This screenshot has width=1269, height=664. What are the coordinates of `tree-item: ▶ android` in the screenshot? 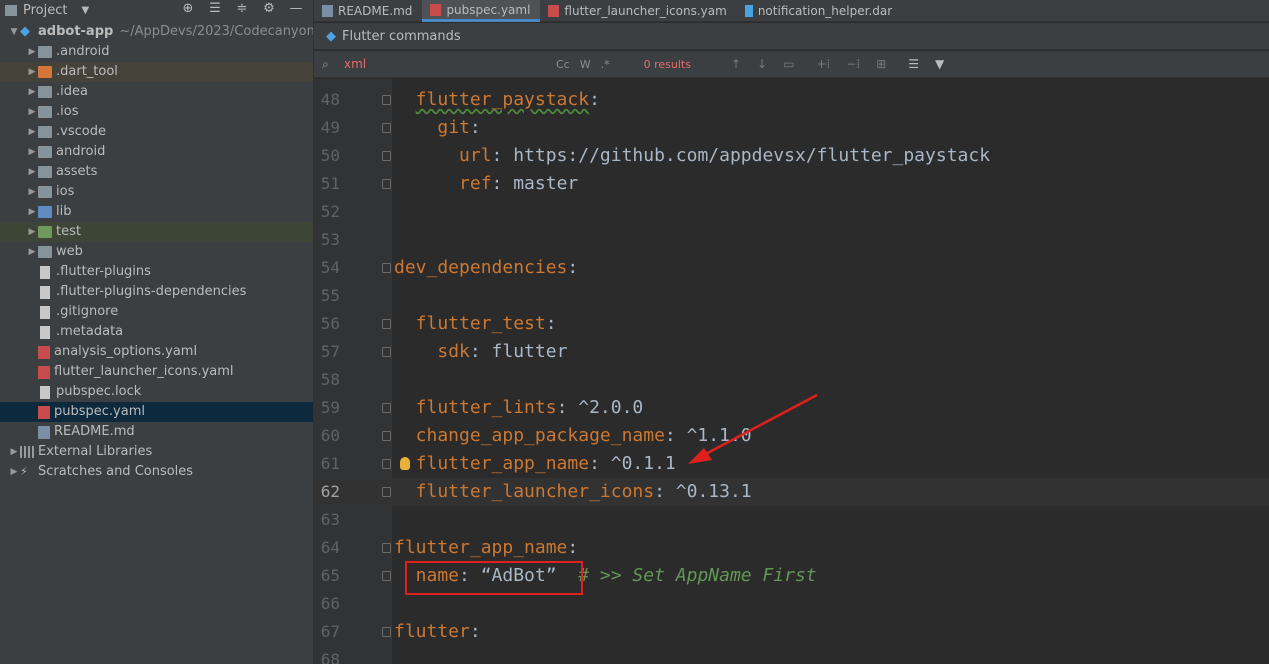 It's located at (156, 152).